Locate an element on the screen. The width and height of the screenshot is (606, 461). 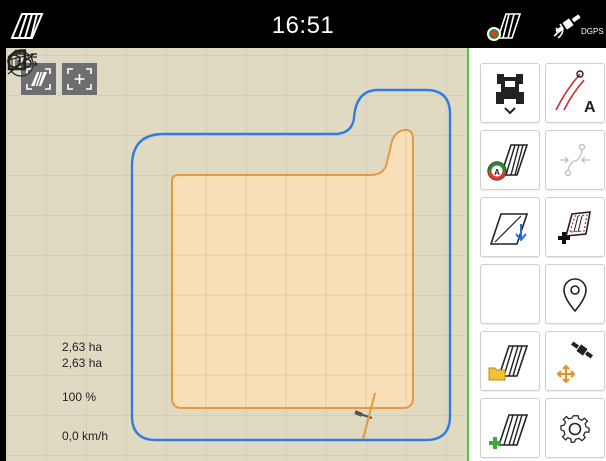
area-total-value: 2,63 ha is located at coordinates (82, 363).